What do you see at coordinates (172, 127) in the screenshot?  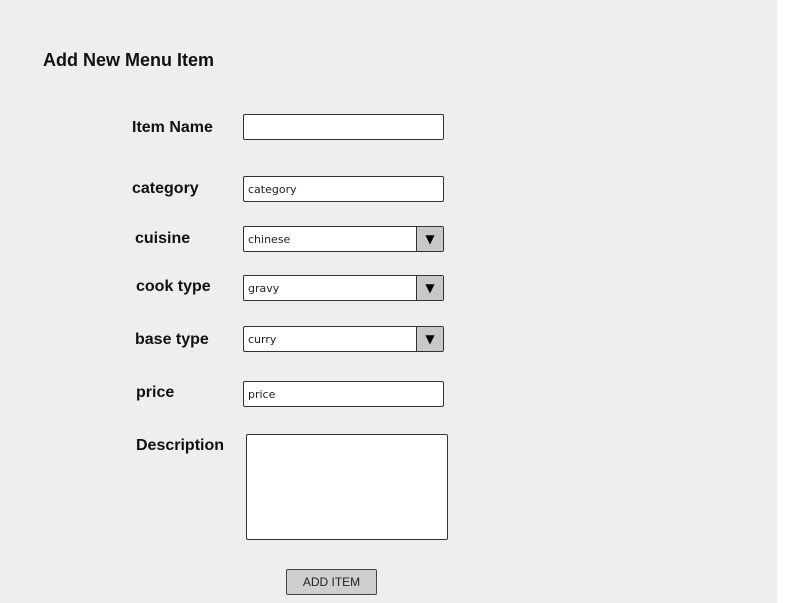 I see `item-name-label: Item Name` at bounding box center [172, 127].